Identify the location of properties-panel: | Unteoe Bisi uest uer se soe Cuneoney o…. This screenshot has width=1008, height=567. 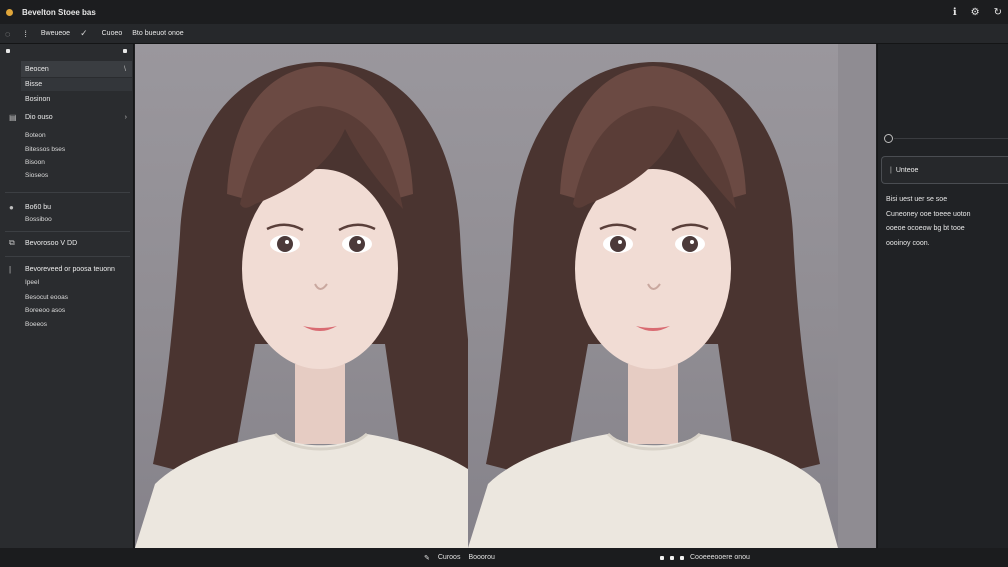
(942, 296).